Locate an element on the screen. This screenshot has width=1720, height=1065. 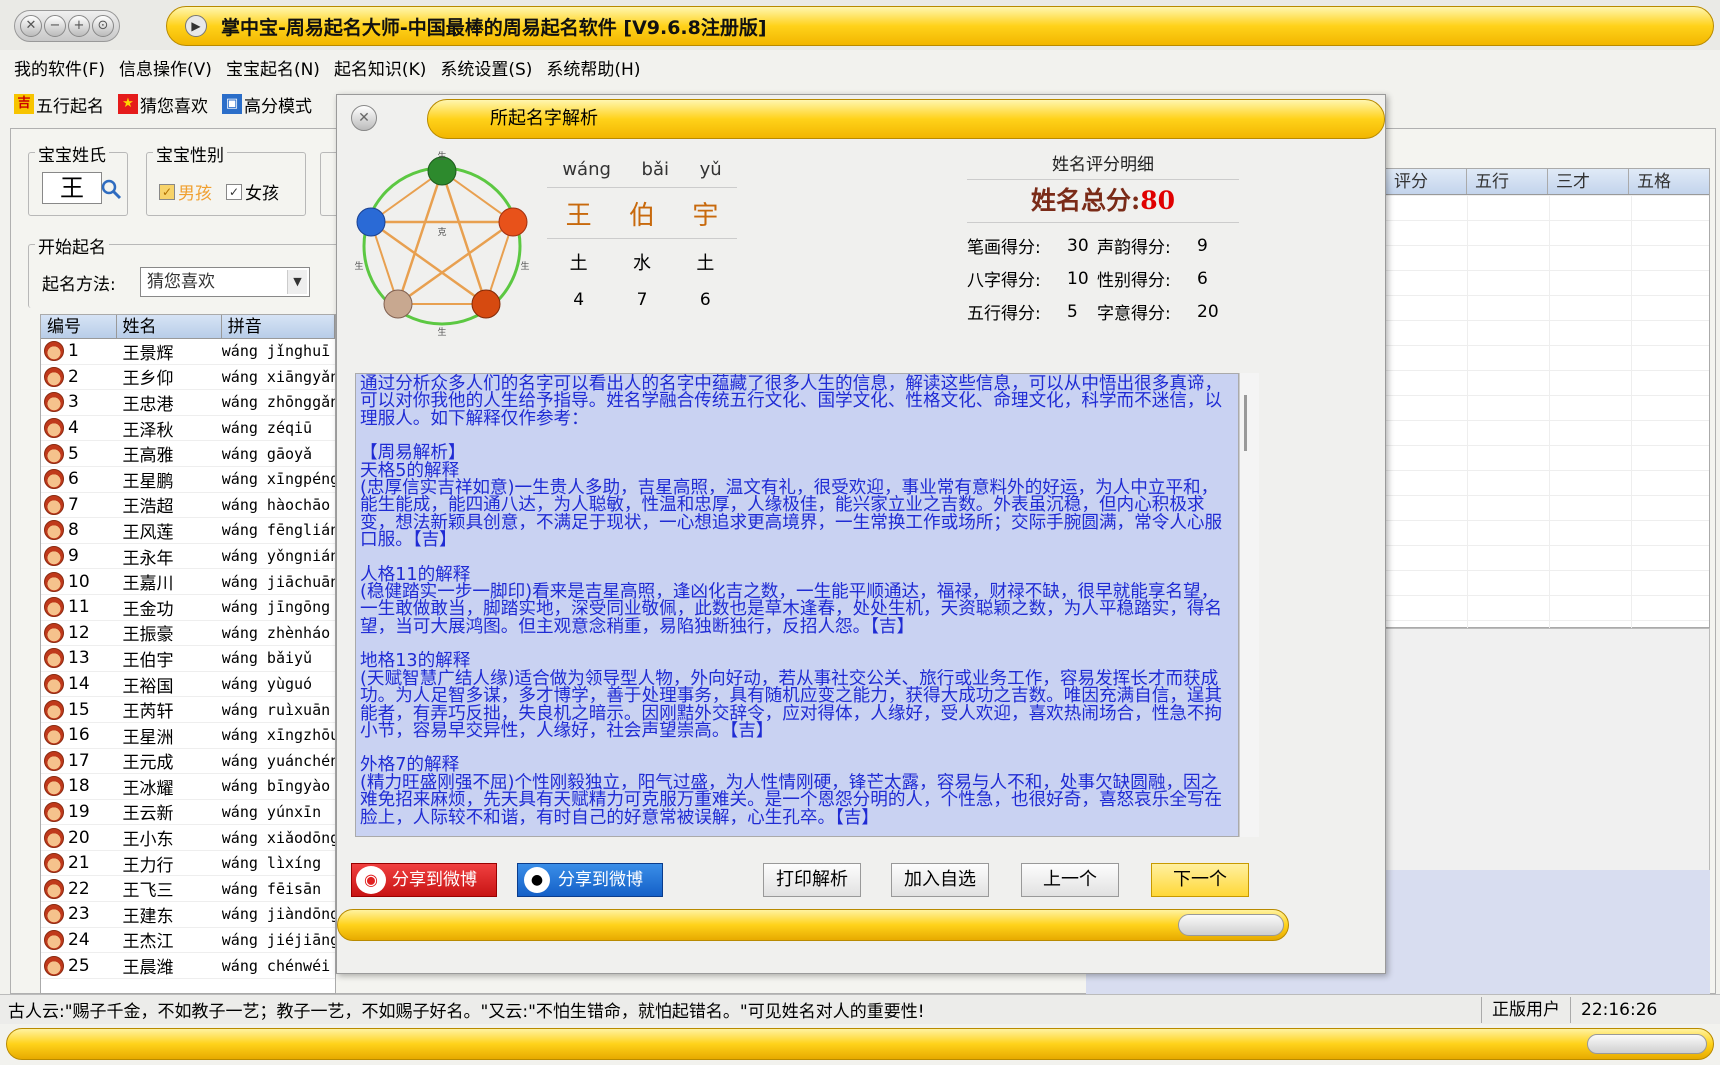
col-id-header: 编号 is located at coordinates (79, 326).